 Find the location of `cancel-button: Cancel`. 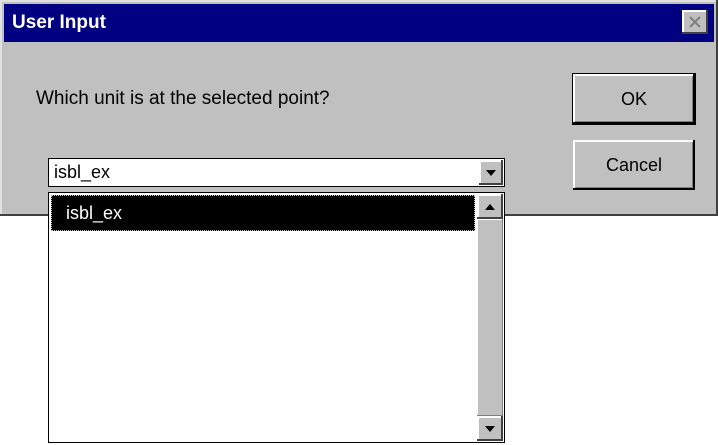

cancel-button: Cancel is located at coordinates (634, 165).